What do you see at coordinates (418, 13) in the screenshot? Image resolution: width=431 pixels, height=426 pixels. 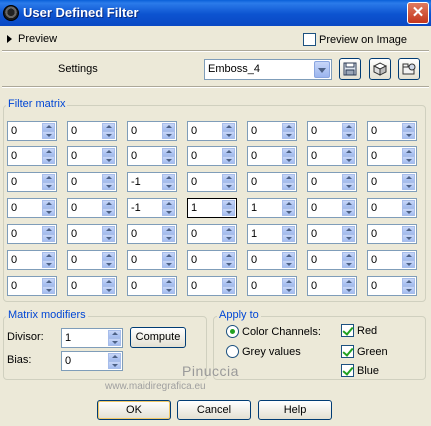 I see `close-button: ✕` at bounding box center [418, 13].